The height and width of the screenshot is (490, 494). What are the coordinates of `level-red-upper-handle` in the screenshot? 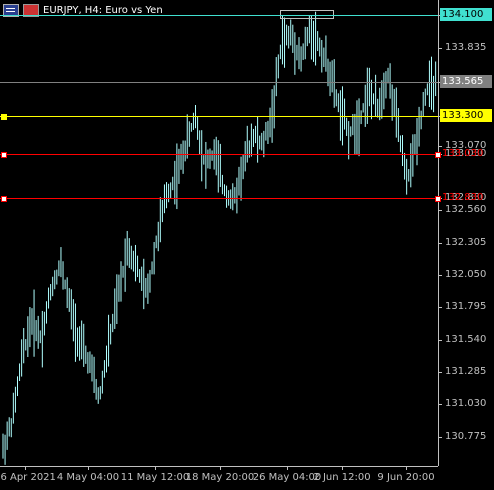 It's located at (4, 155).